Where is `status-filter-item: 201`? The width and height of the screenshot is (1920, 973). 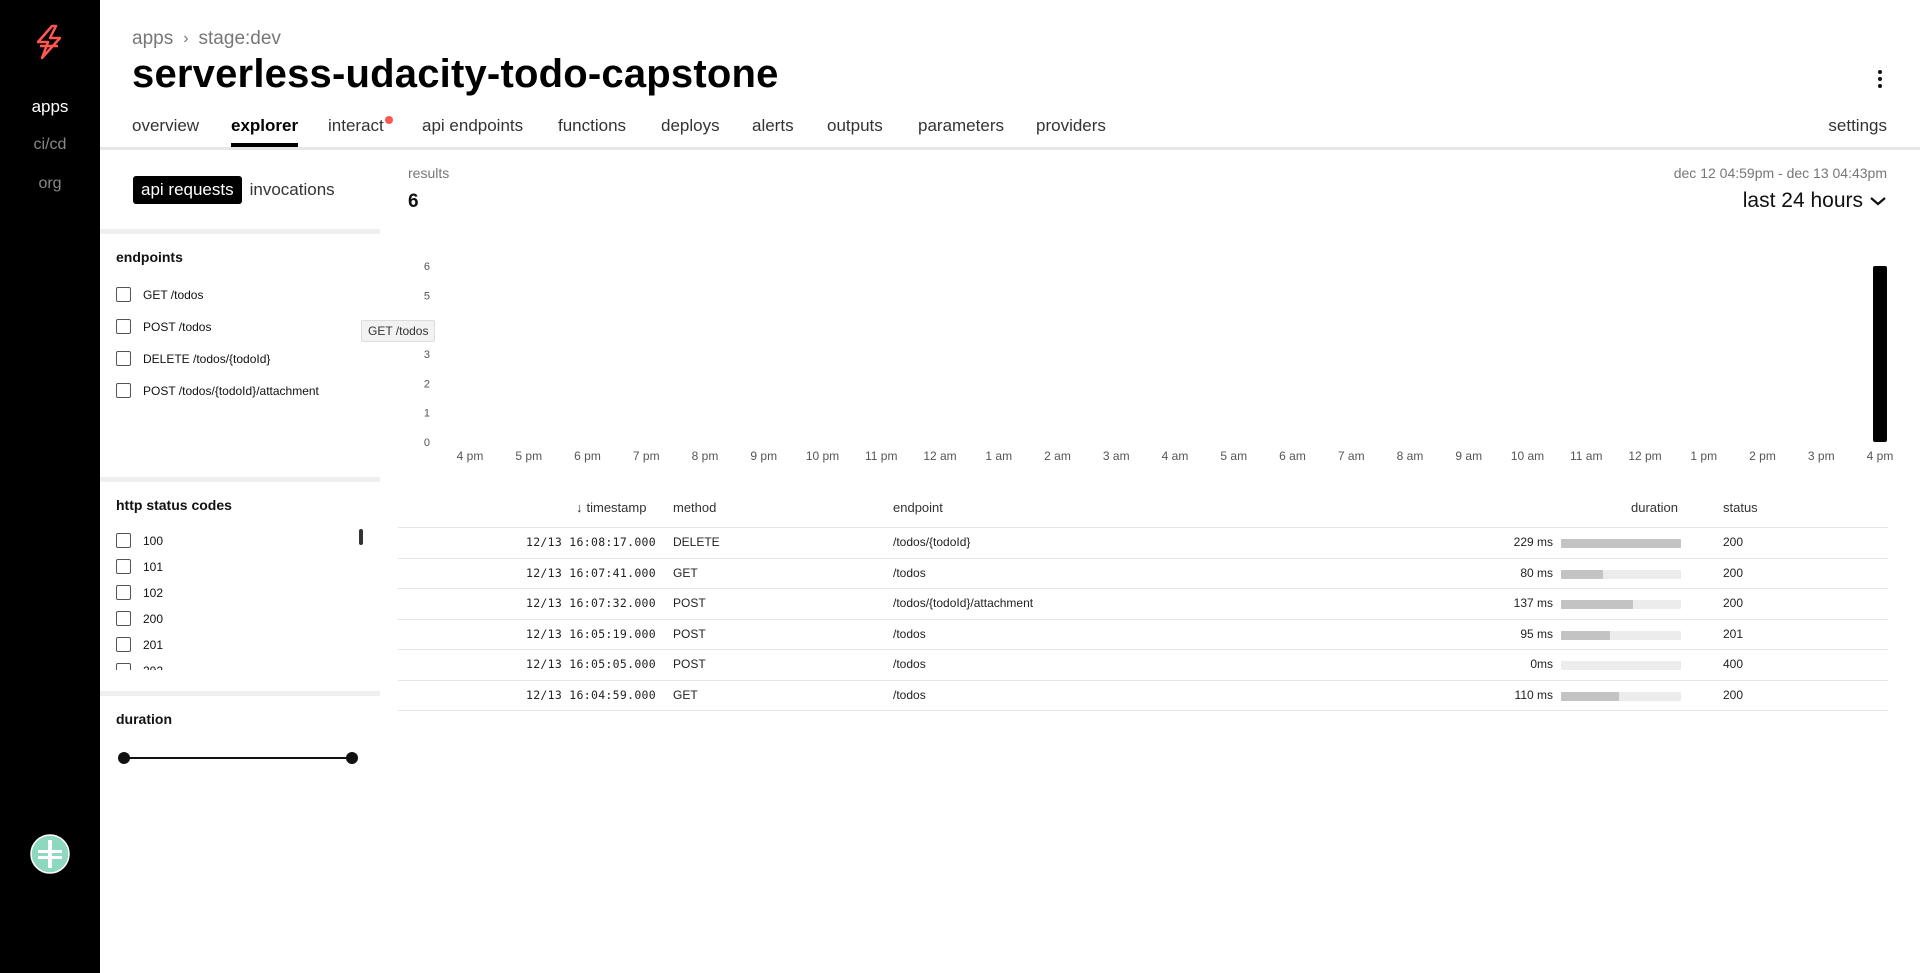
status-filter-item: 201 is located at coordinates (139, 644).